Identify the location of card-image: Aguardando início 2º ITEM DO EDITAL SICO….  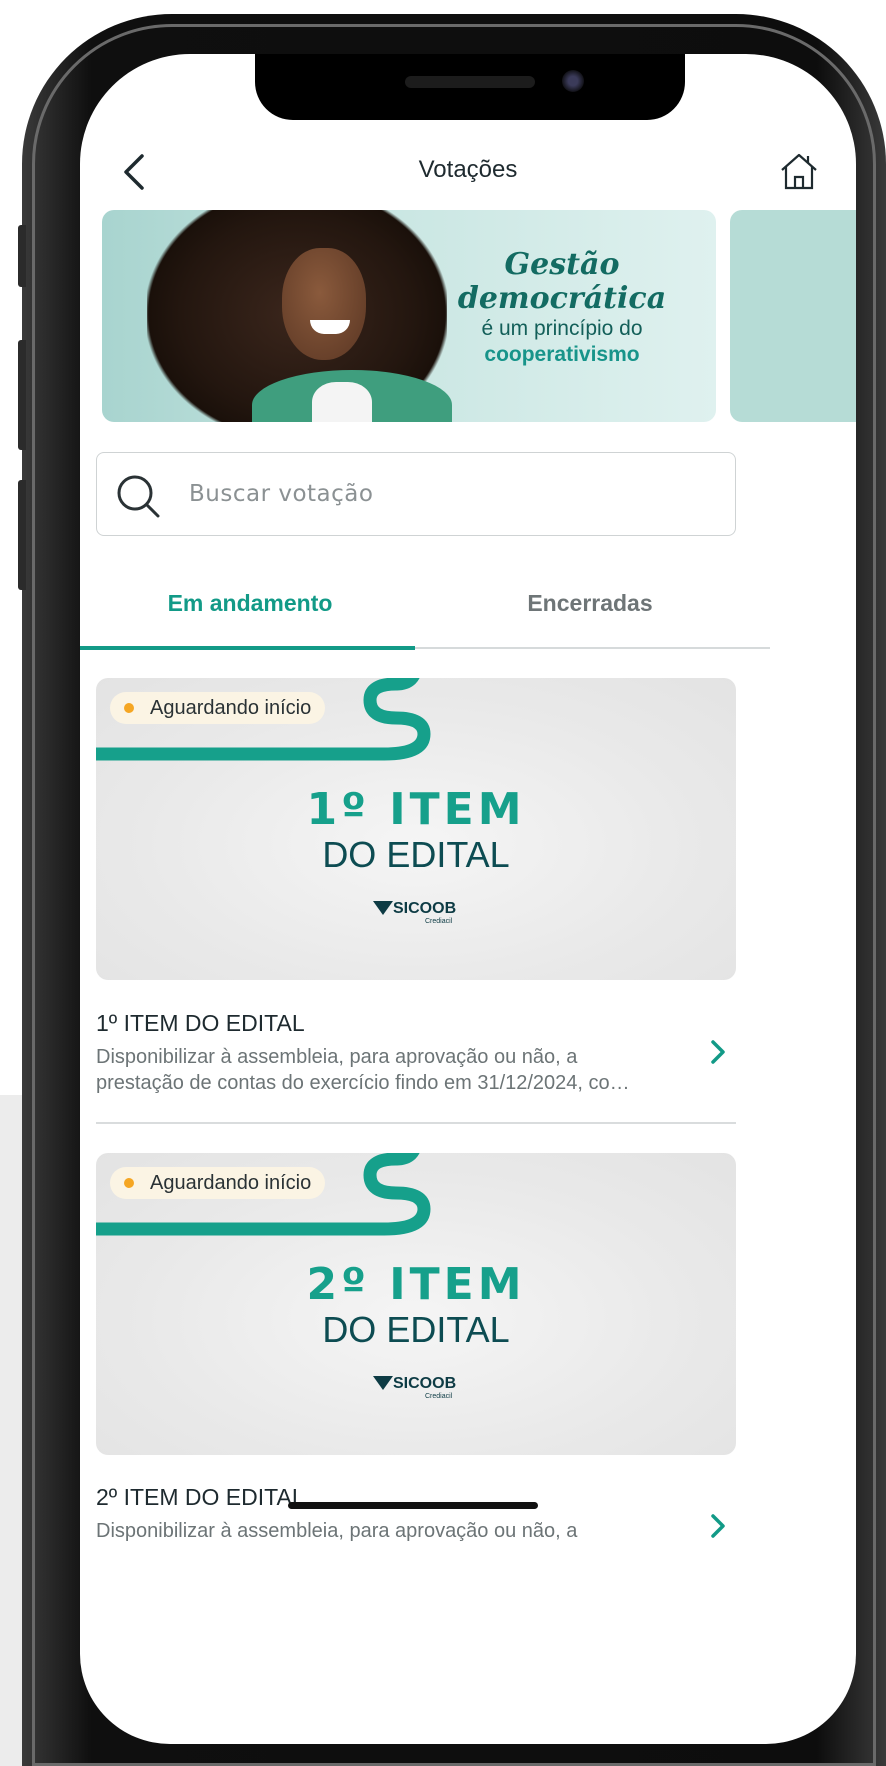
(416, 1304).